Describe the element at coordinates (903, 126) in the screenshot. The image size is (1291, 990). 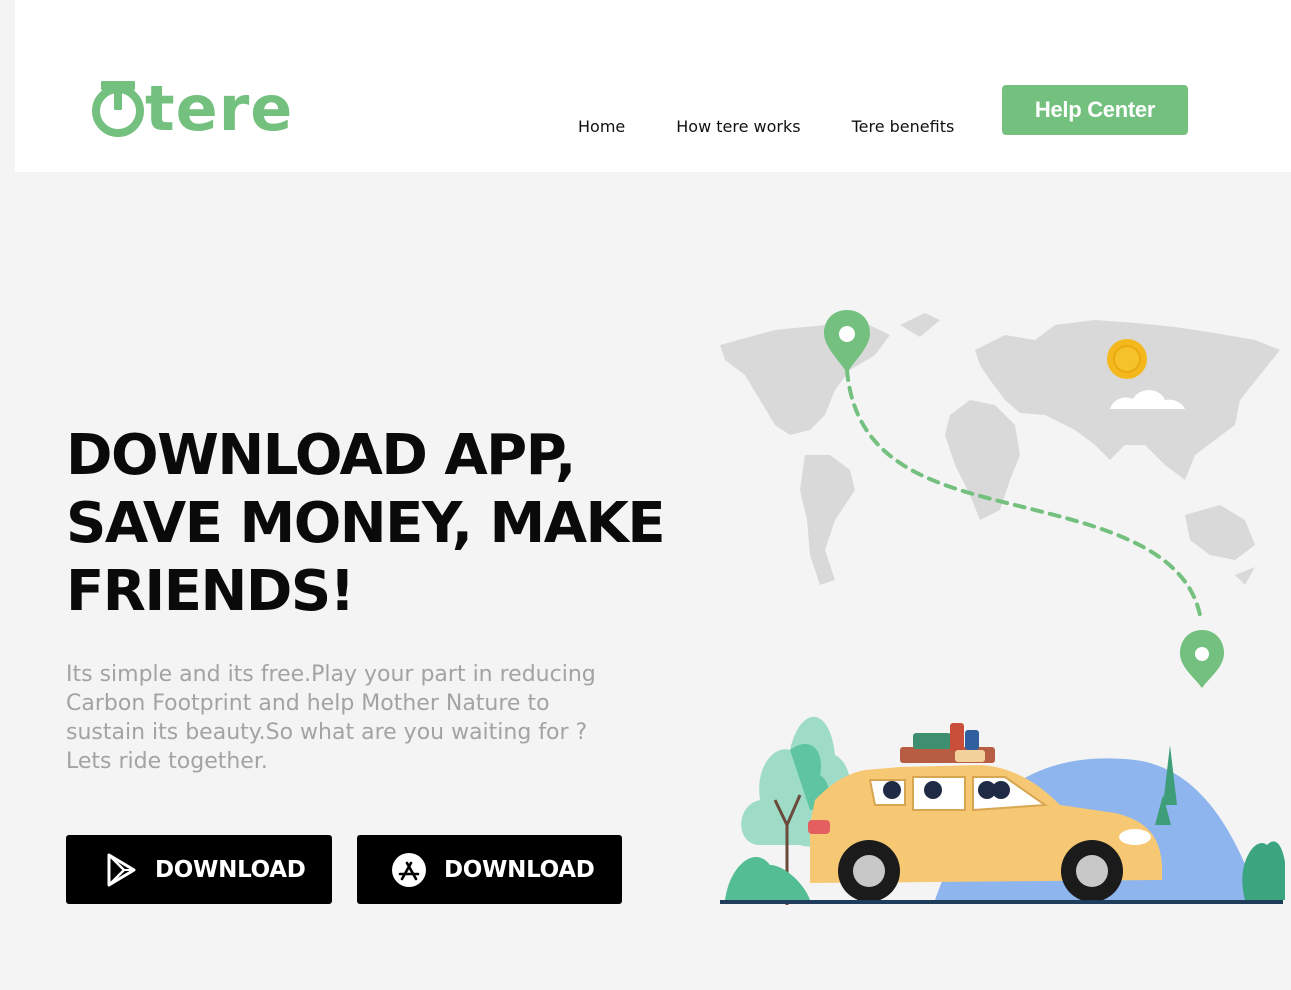
I see `nav-tere-benefits: Tere benefits` at that location.